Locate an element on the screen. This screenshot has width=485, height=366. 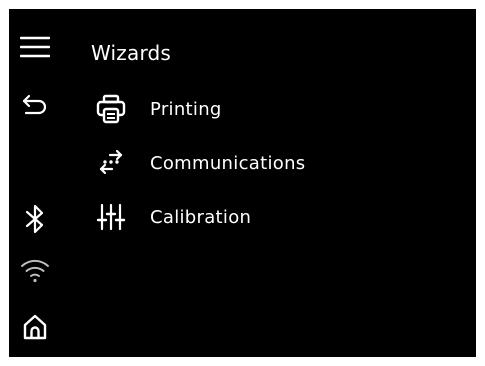
menu-item-printing: Printing is located at coordinates (243, 109).